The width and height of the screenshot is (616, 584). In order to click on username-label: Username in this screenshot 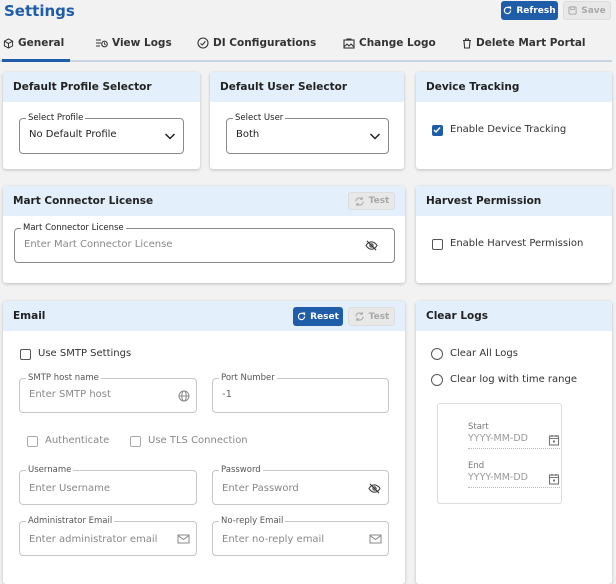, I will do `click(50, 470)`.